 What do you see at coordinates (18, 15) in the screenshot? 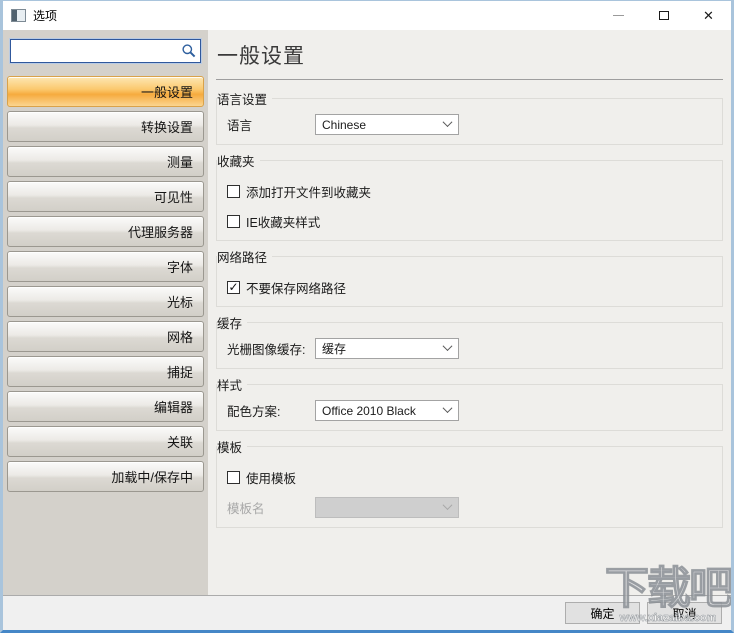
I see `app-icon` at bounding box center [18, 15].